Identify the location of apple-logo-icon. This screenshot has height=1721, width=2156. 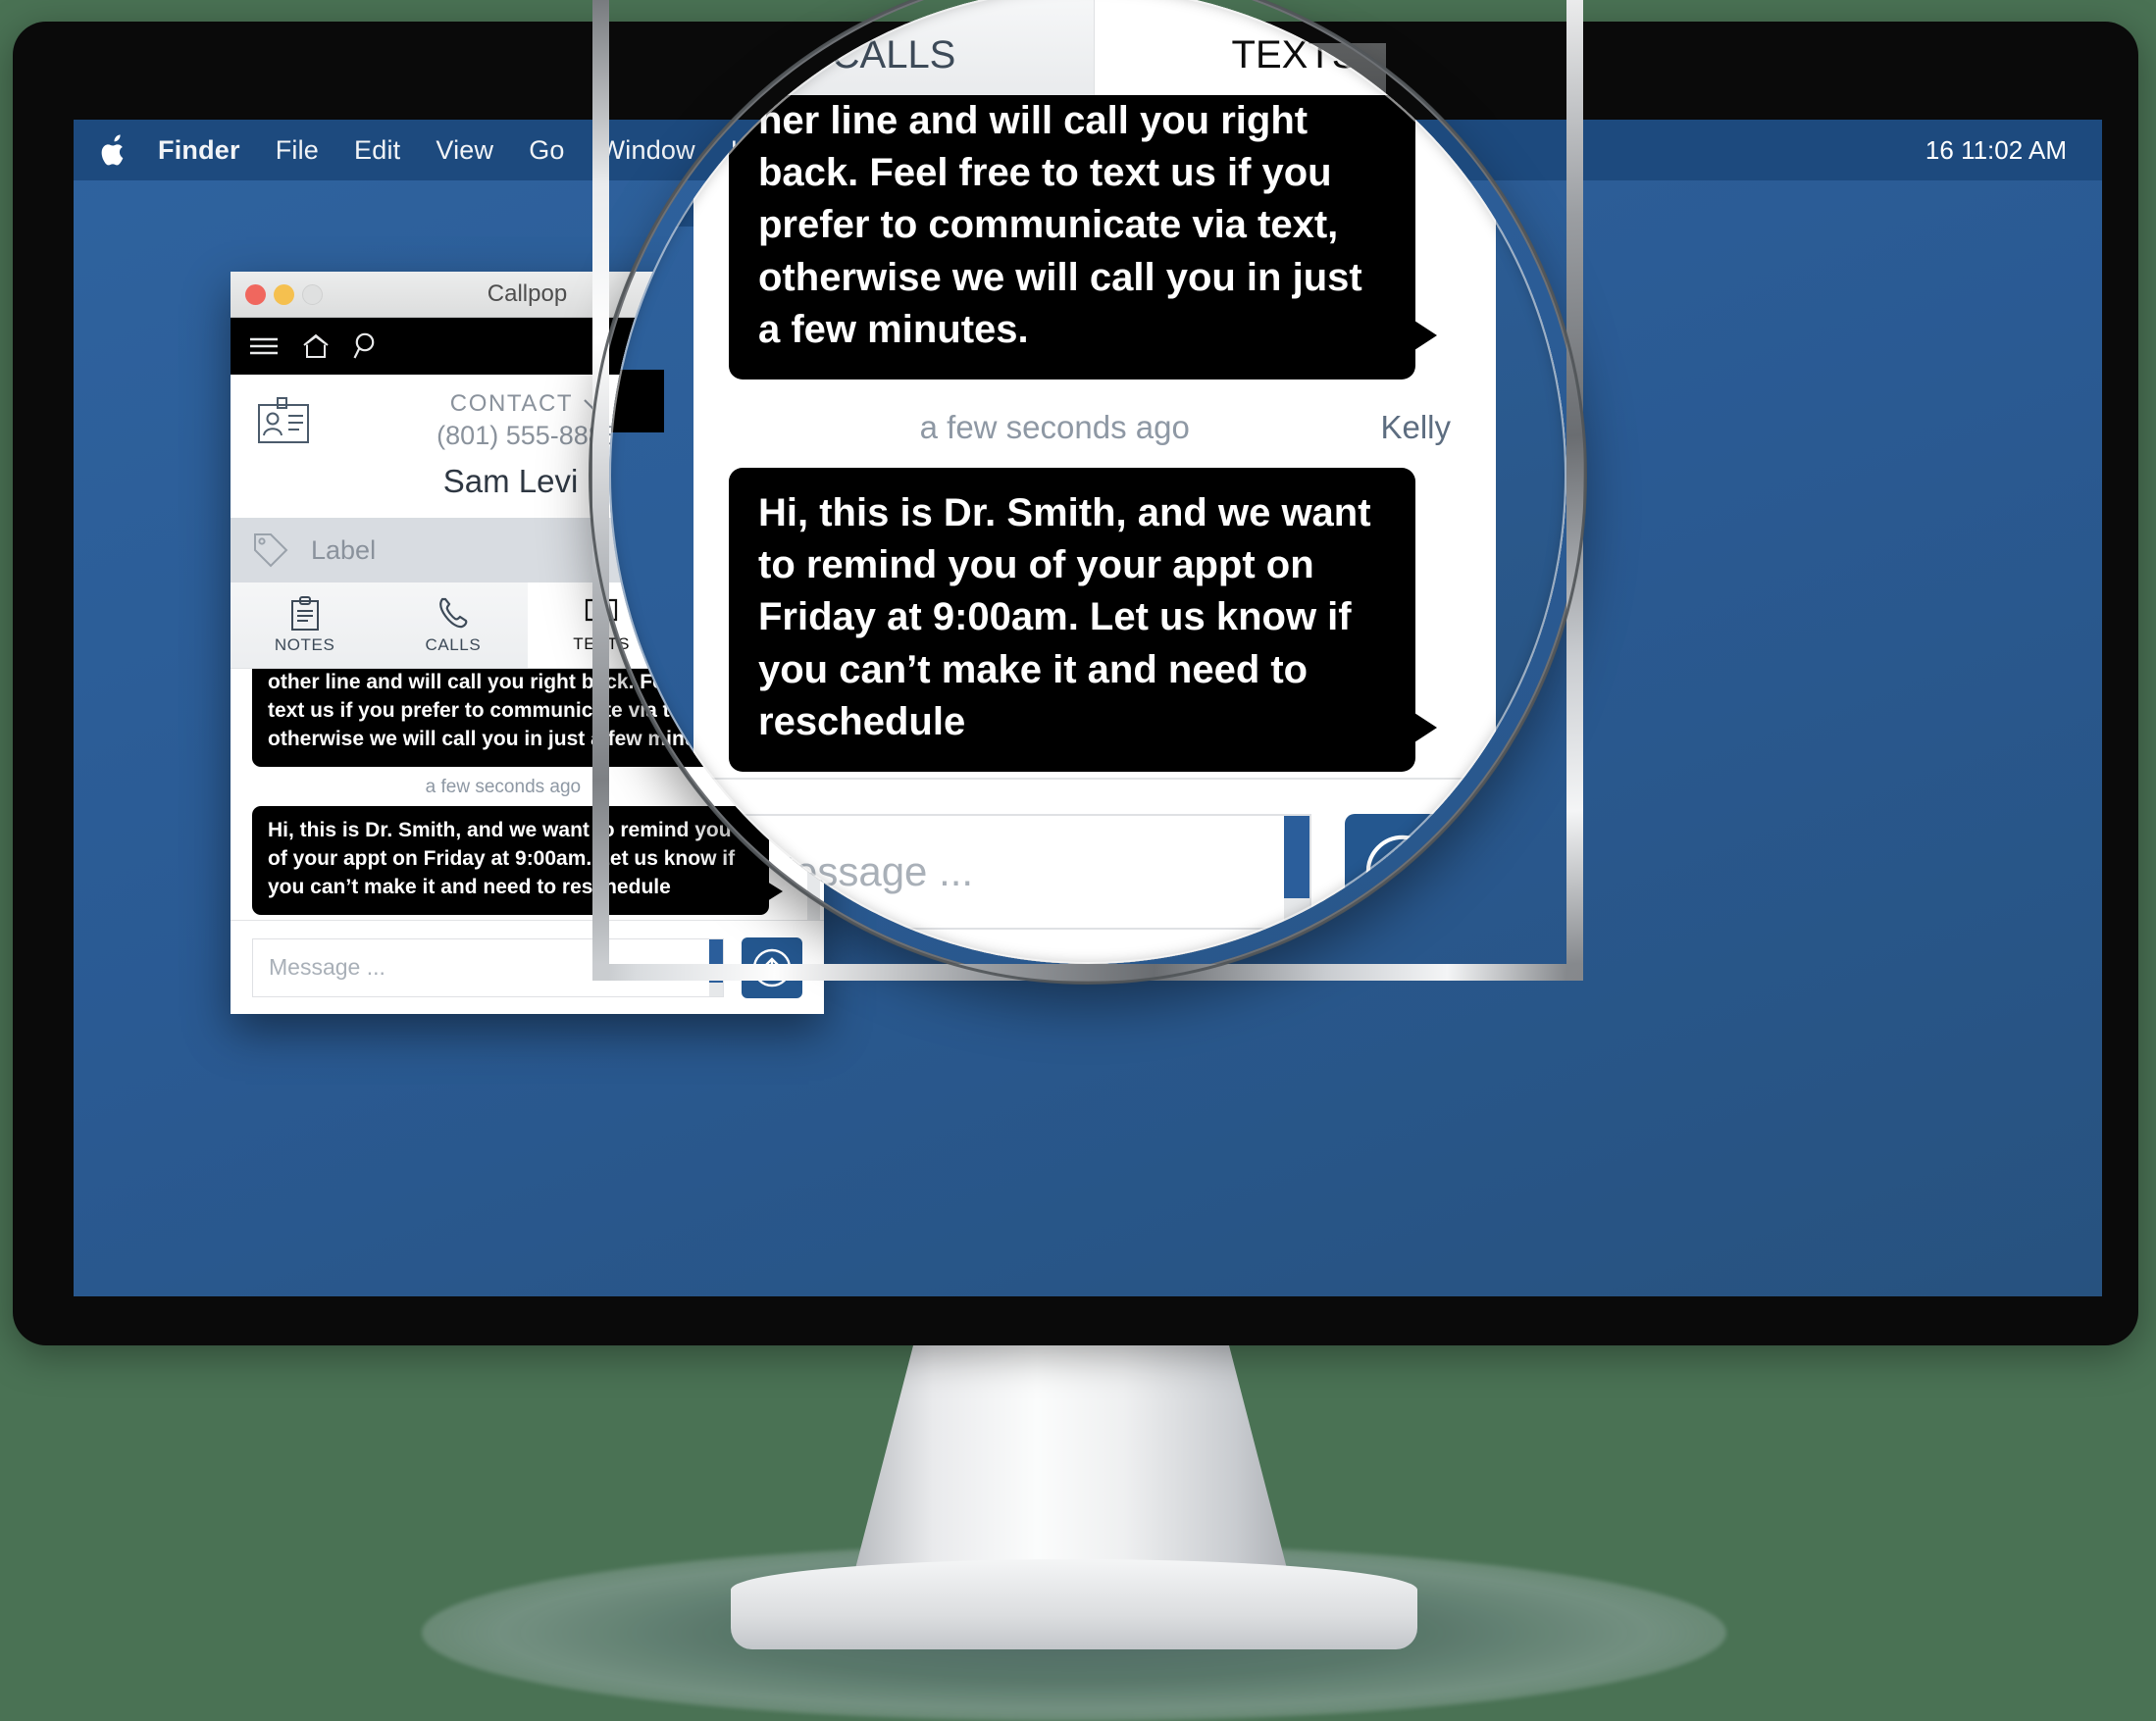
(113, 150).